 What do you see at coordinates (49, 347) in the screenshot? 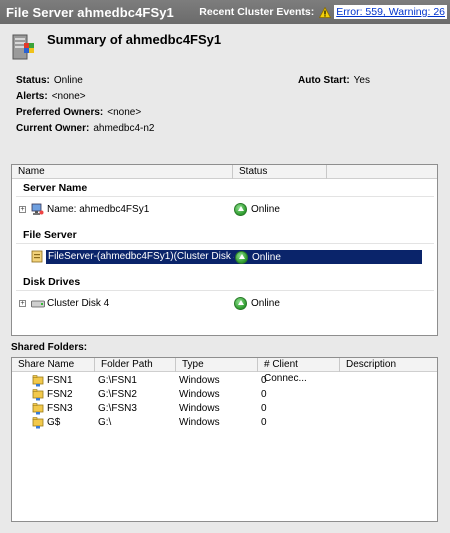
I see `shared-folders-label: Shared Folders:` at bounding box center [49, 347].